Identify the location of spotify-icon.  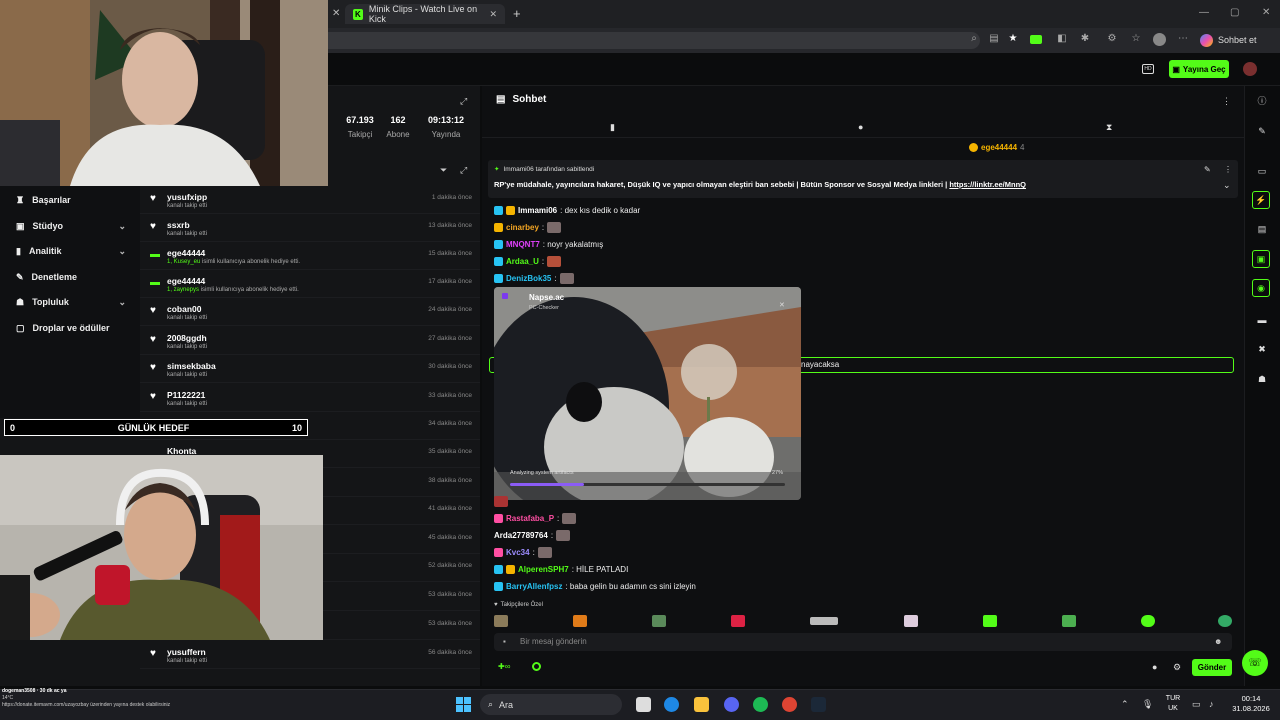
(760, 704).